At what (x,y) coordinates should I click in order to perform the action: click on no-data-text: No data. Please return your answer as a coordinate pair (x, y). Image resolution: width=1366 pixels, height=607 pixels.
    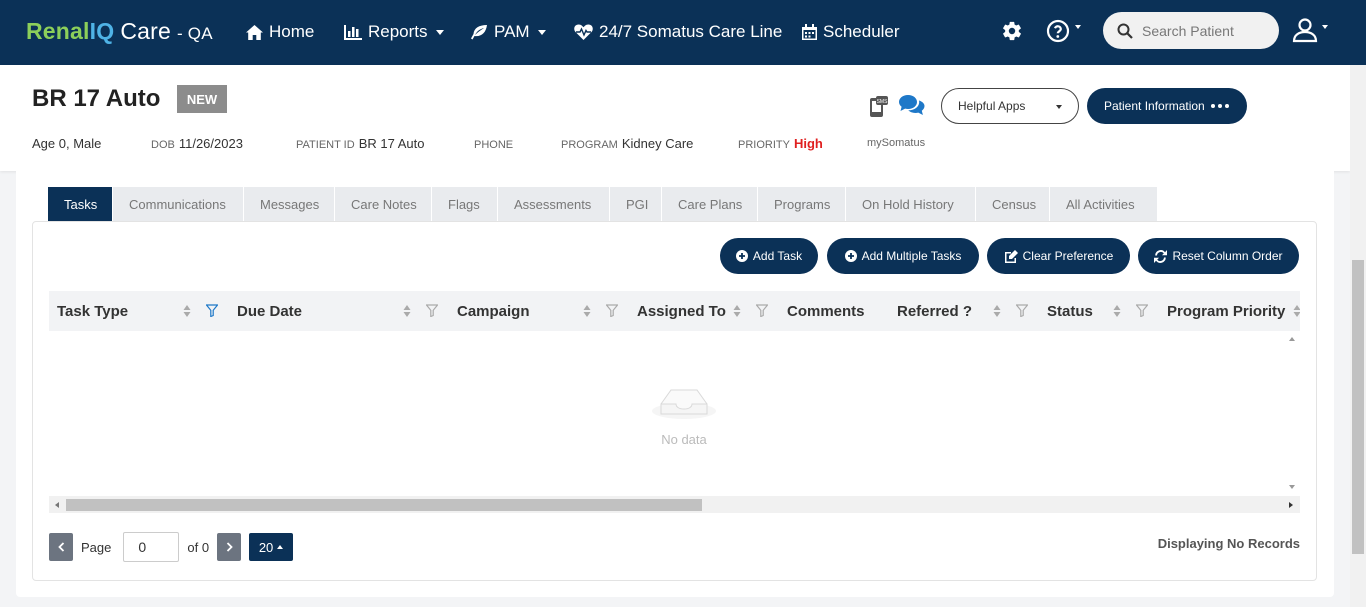
    Looking at the image, I should click on (684, 439).